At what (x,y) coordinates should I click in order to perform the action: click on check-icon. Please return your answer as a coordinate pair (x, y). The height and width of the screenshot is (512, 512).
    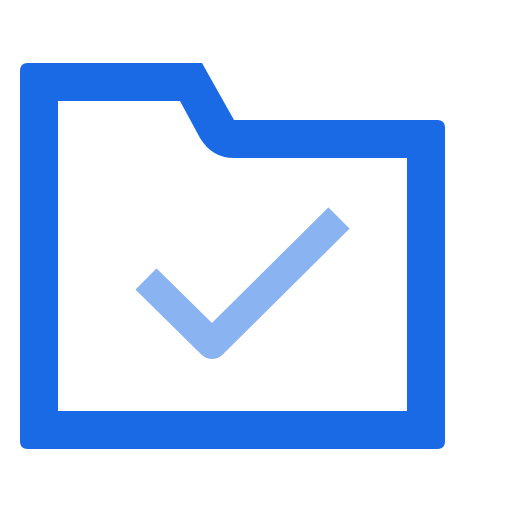
    Looking at the image, I should click on (242, 283).